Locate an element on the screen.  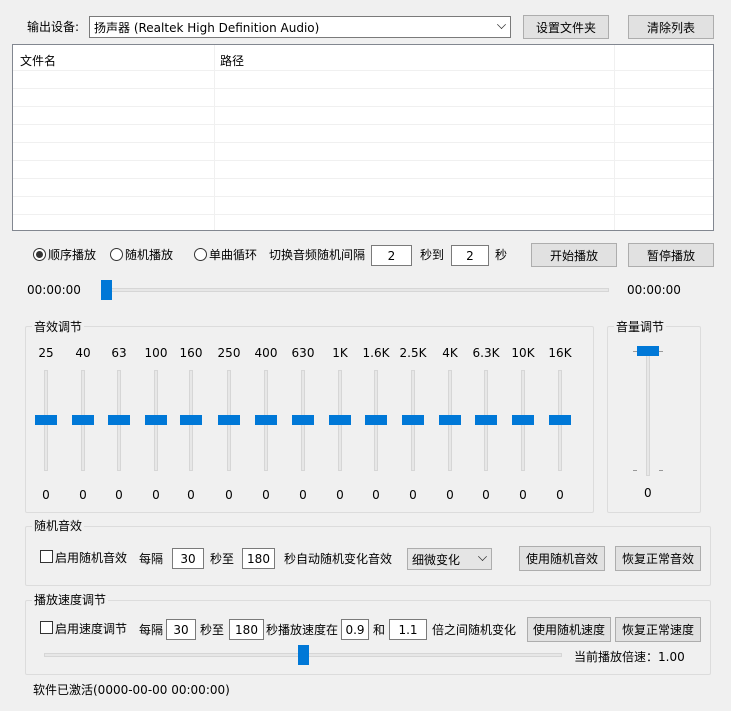
eq-band-freq-label: 160 is located at coordinates (191, 353).